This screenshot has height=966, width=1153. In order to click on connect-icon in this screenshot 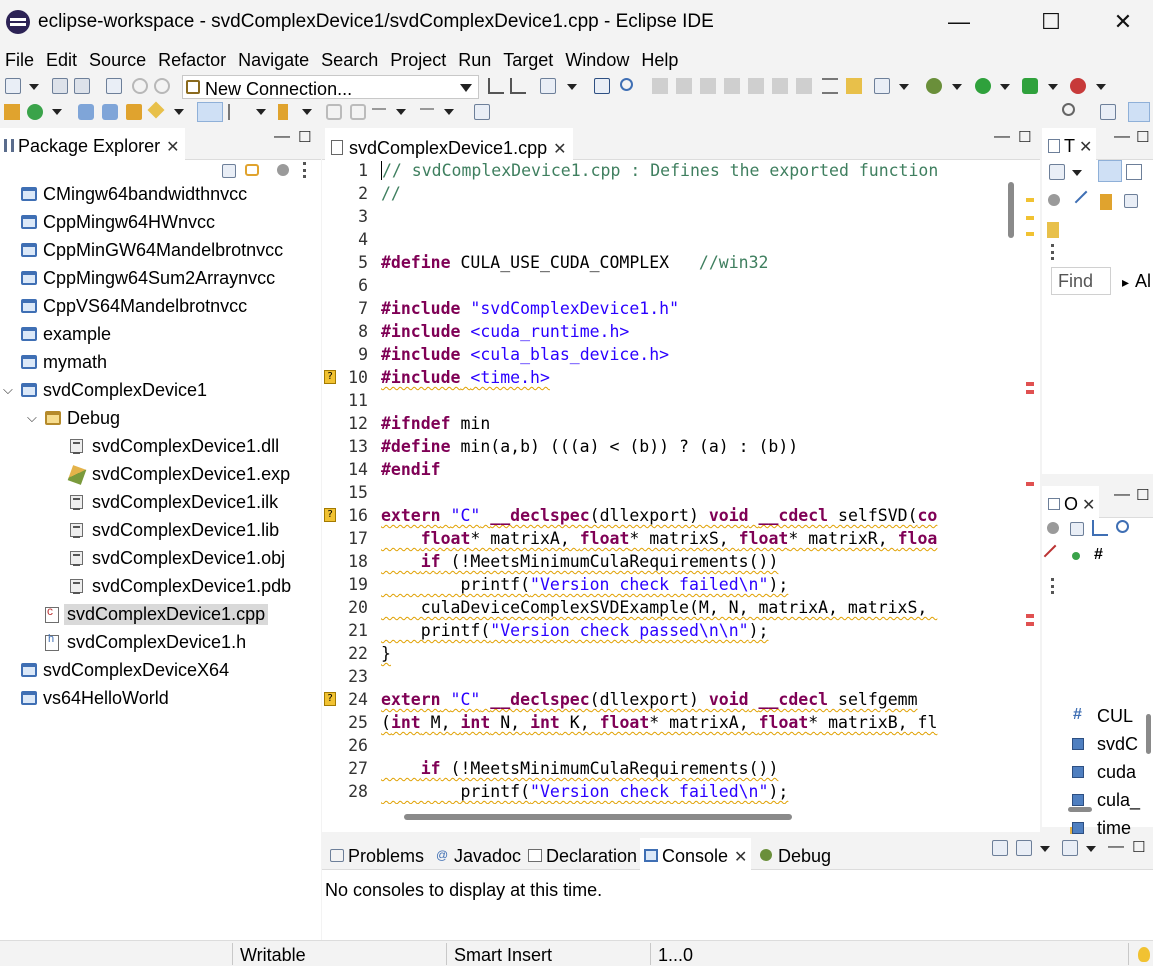, I will do `click(496, 86)`.